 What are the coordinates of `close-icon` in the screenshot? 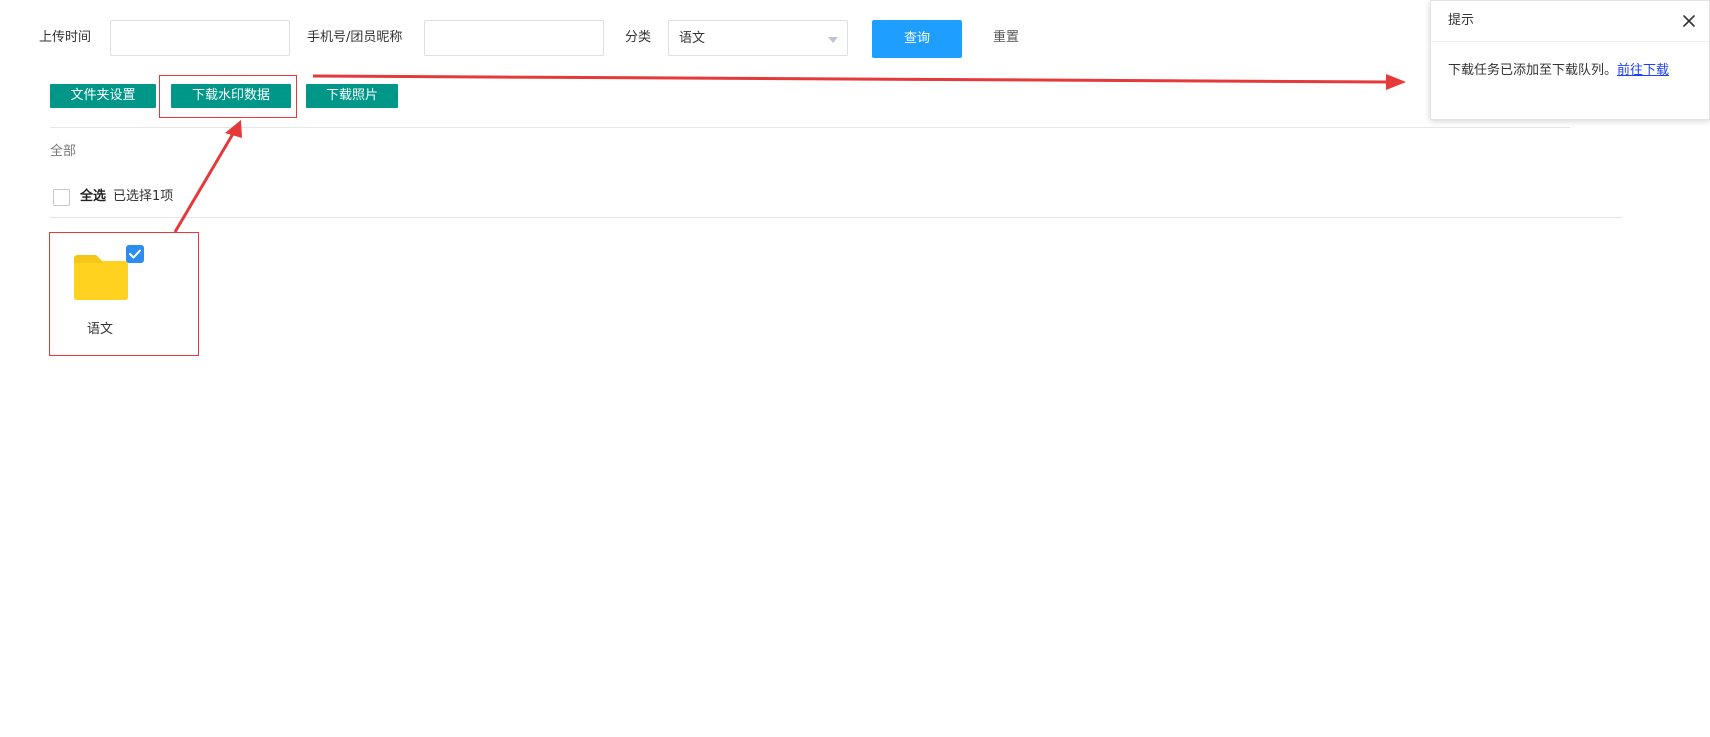 It's located at (1689, 21).